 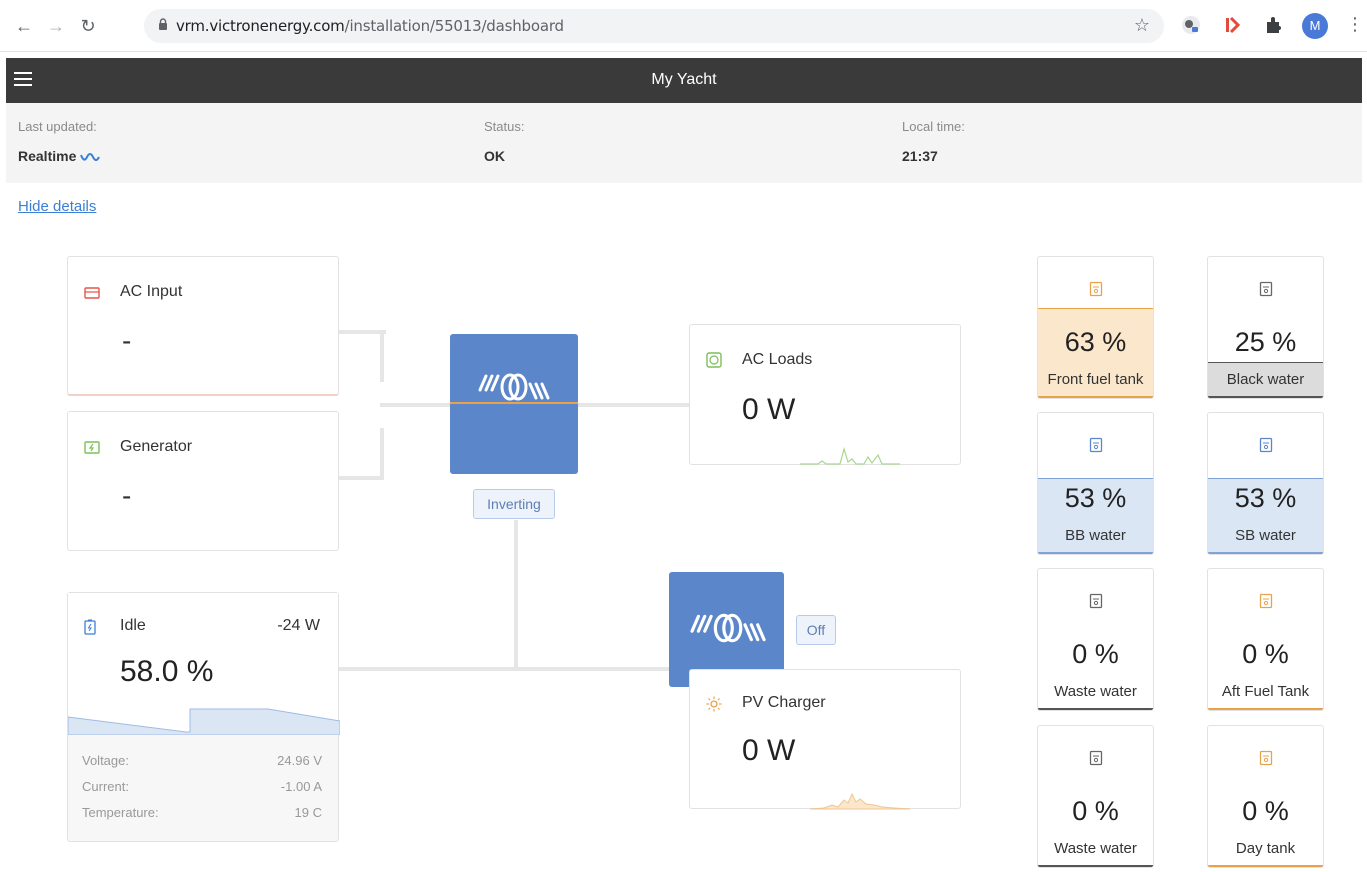 I want to click on battery-summary: Idle -24 W 58.0 %, so click(x=204, y=664).